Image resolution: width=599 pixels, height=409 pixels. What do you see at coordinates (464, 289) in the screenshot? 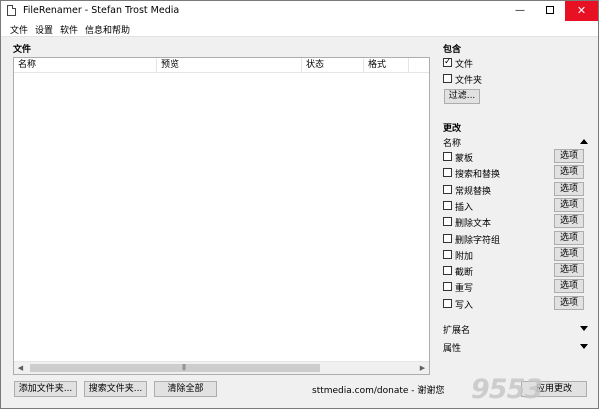
I see `change-option-label: 重写` at bounding box center [464, 289].